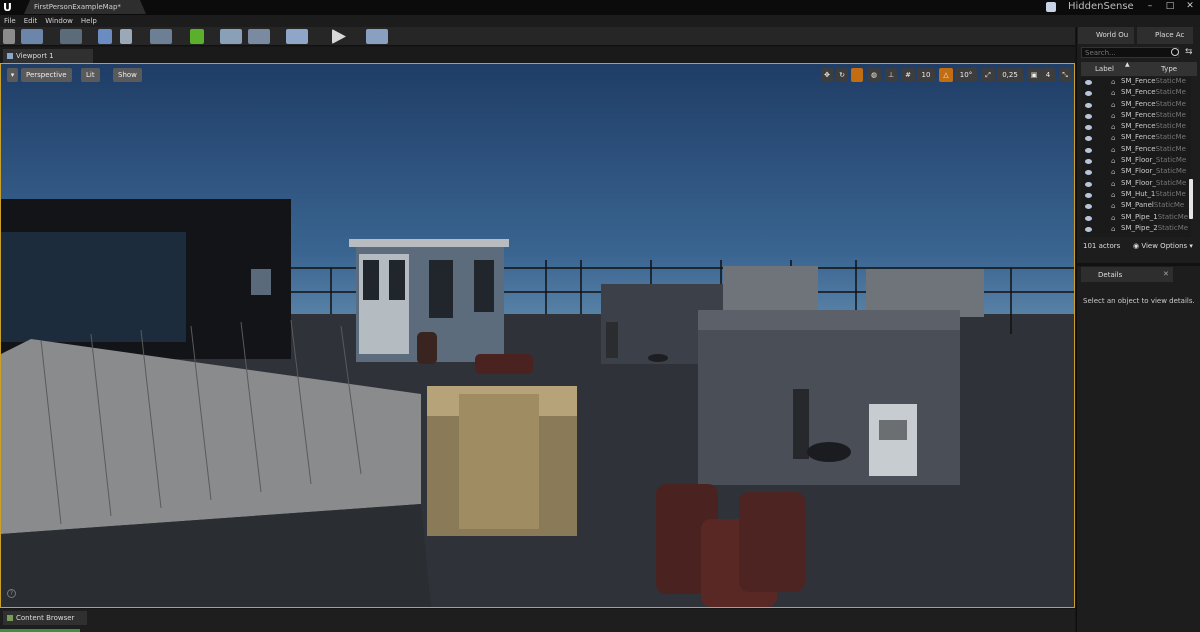 The width and height of the screenshot is (1200, 632). I want to click on settings-icon: ⇆, so click(1191, 52).